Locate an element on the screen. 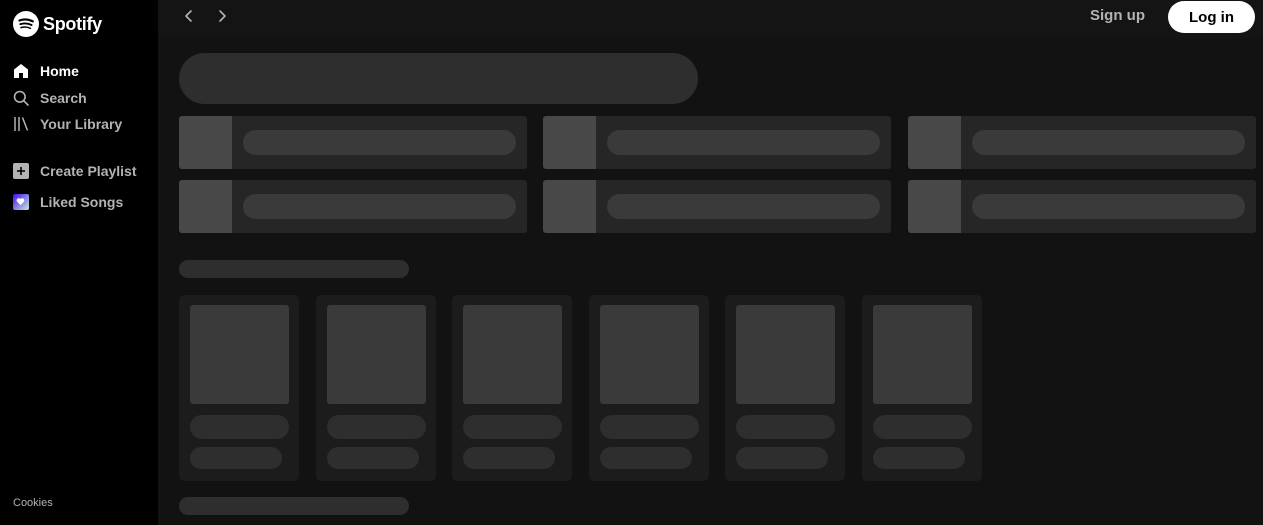 The height and width of the screenshot is (525, 1263). nav-library: Your Library is located at coordinates (85, 124).